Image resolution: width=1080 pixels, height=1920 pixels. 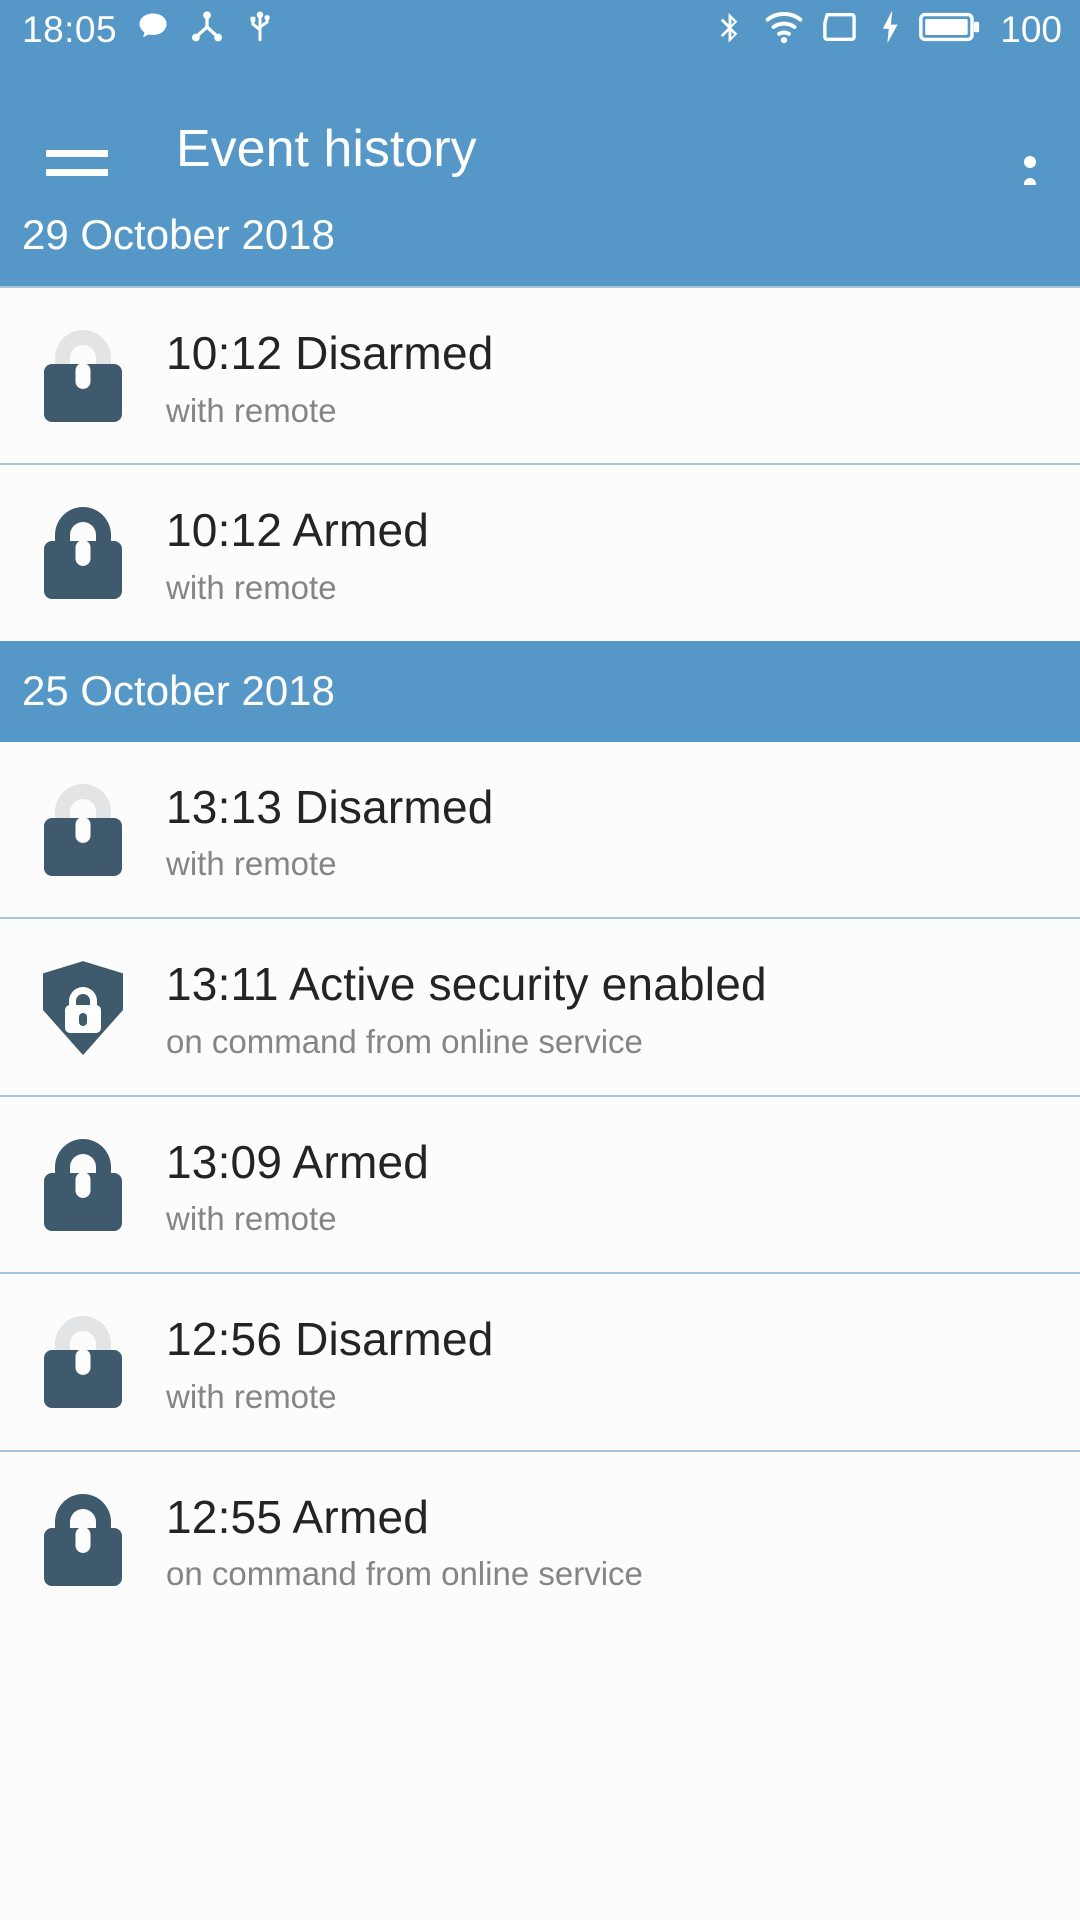 I want to click on list-item: 12:56 Disarmed with remote, so click(x=540, y=1361).